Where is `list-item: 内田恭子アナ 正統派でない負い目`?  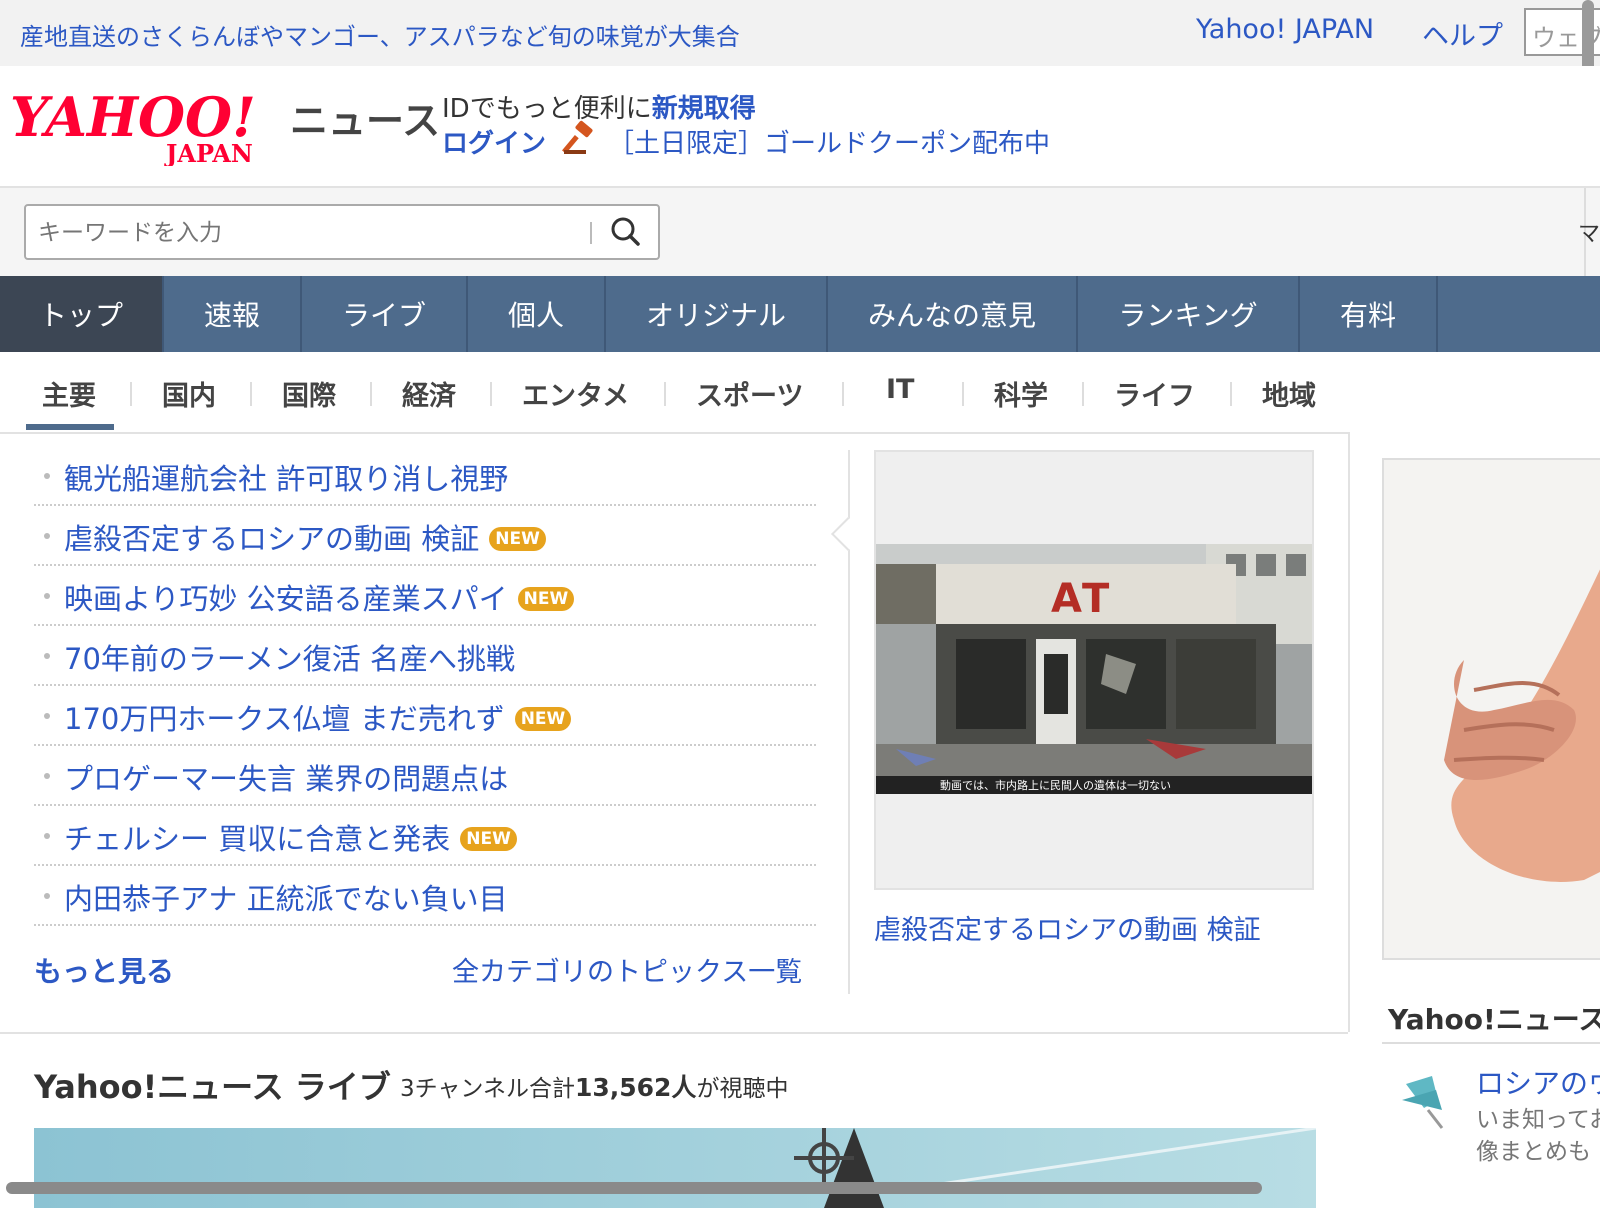
list-item: 内田恭子アナ 正統派でない負い目 is located at coordinates (425, 896).